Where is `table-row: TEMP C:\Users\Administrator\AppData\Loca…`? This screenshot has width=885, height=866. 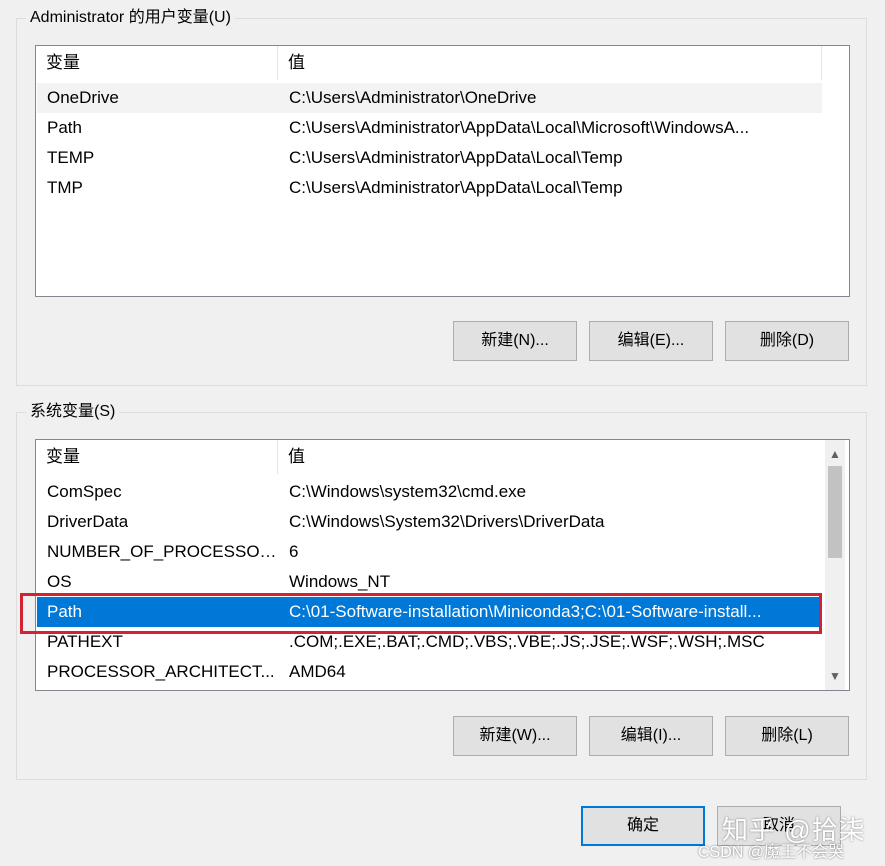 table-row: TEMP C:\Users\Administrator\AppData\Loca… is located at coordinates (429, 158).